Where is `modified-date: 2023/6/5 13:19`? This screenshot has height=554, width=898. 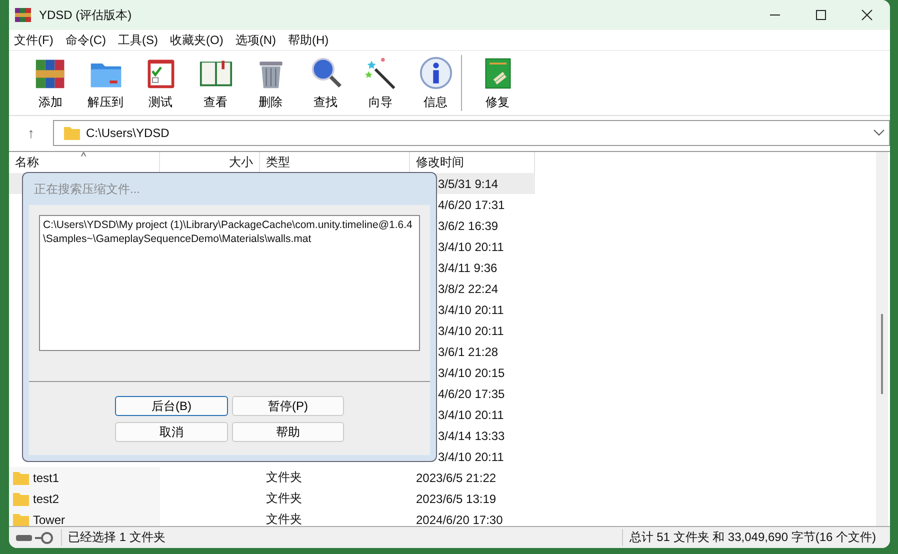 modified-date: 2023/6/5 13:19 is located at coordinates (456, 499).